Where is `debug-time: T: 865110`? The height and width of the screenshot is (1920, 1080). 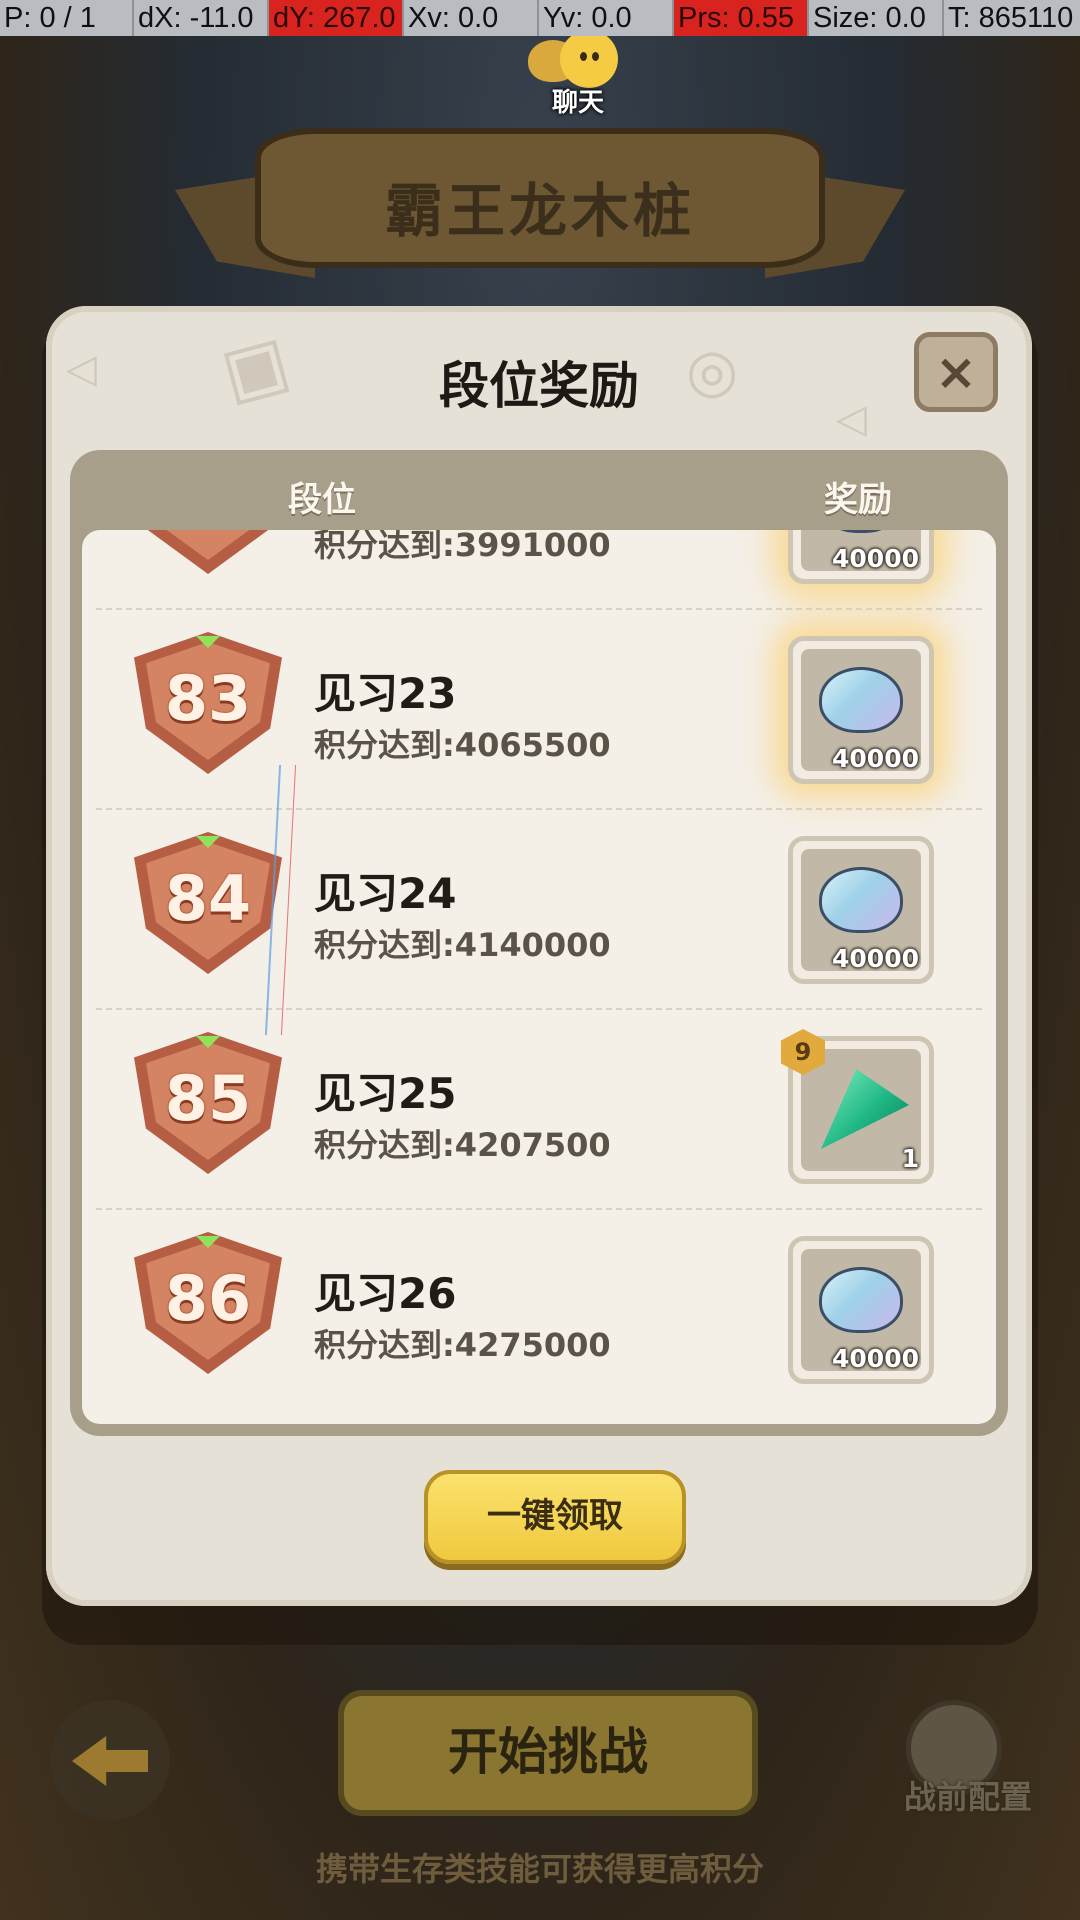
debug-time: T: 865110 is located at coordinates (1011, 18).